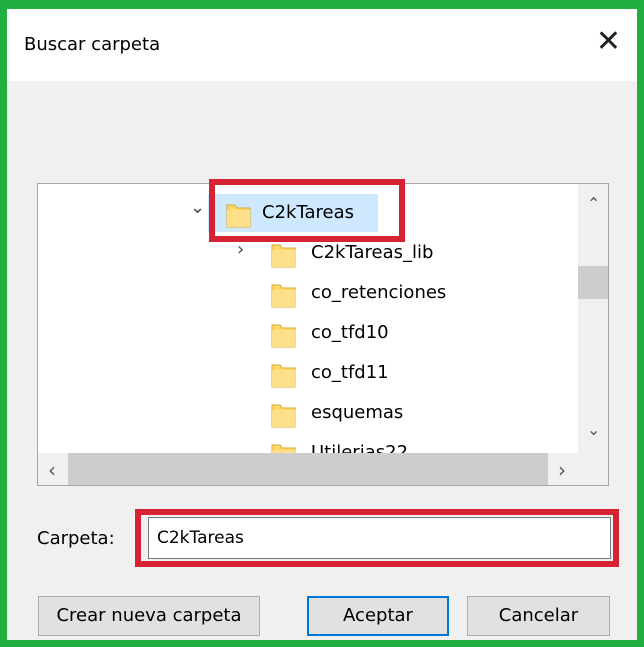 The height and width of the screenshot is (647, 644). Describe the element at coordinates (322, 45) in the screenshot. I see `dialog-titlebar: Buscar carpeta ✕` at that location.